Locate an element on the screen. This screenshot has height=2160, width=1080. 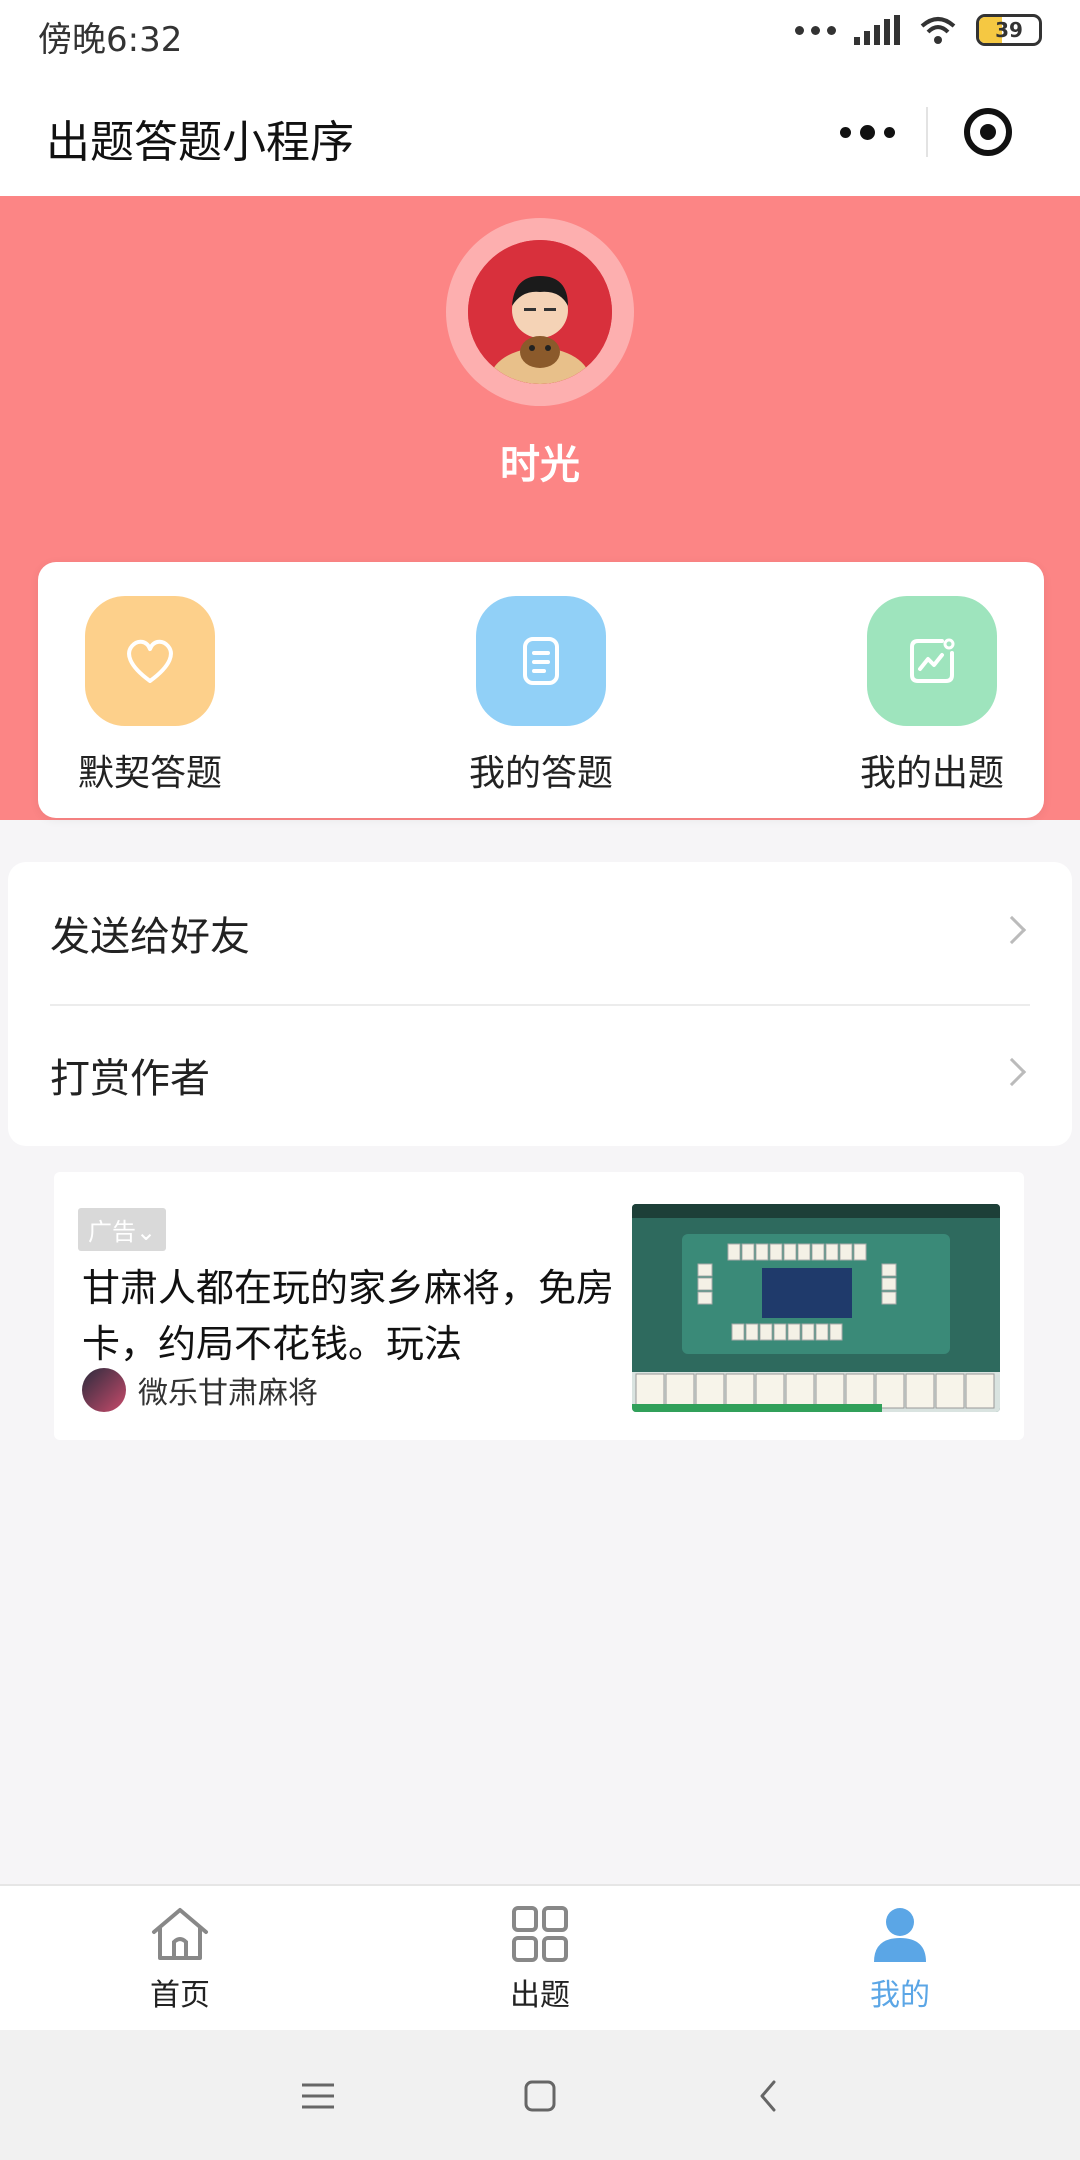
battery-level: 39 is located at coordinates (1009, 30).